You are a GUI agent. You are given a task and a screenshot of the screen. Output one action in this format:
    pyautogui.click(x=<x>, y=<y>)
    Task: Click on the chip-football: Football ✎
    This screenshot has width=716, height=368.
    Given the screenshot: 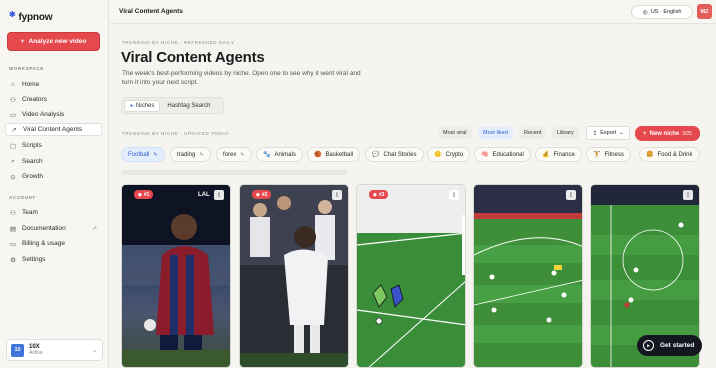 What is the action you would take?
    pyautogui.click(x=143, y=154)
    